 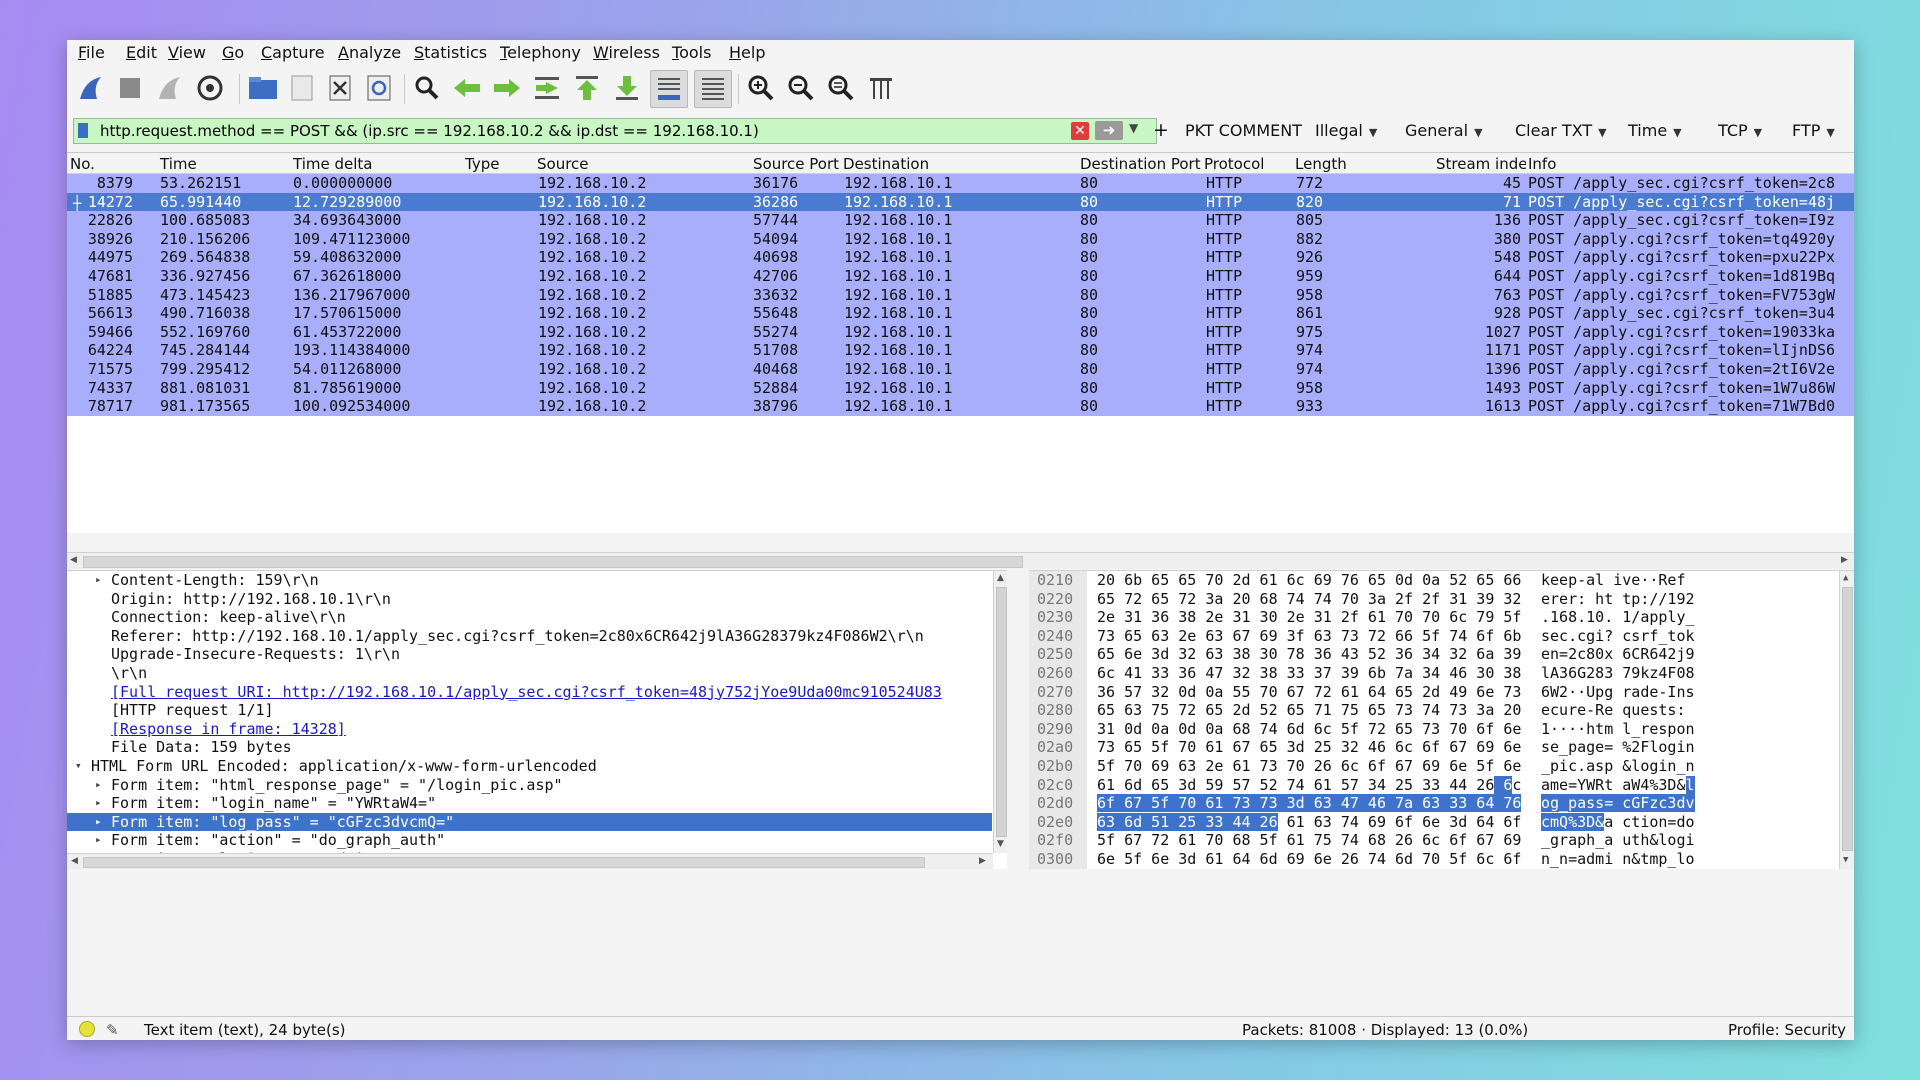 What do you see at coordinates (1542, 164) in the screenshot?
I see `col-info: Info` at bounding box center [1542, 164].